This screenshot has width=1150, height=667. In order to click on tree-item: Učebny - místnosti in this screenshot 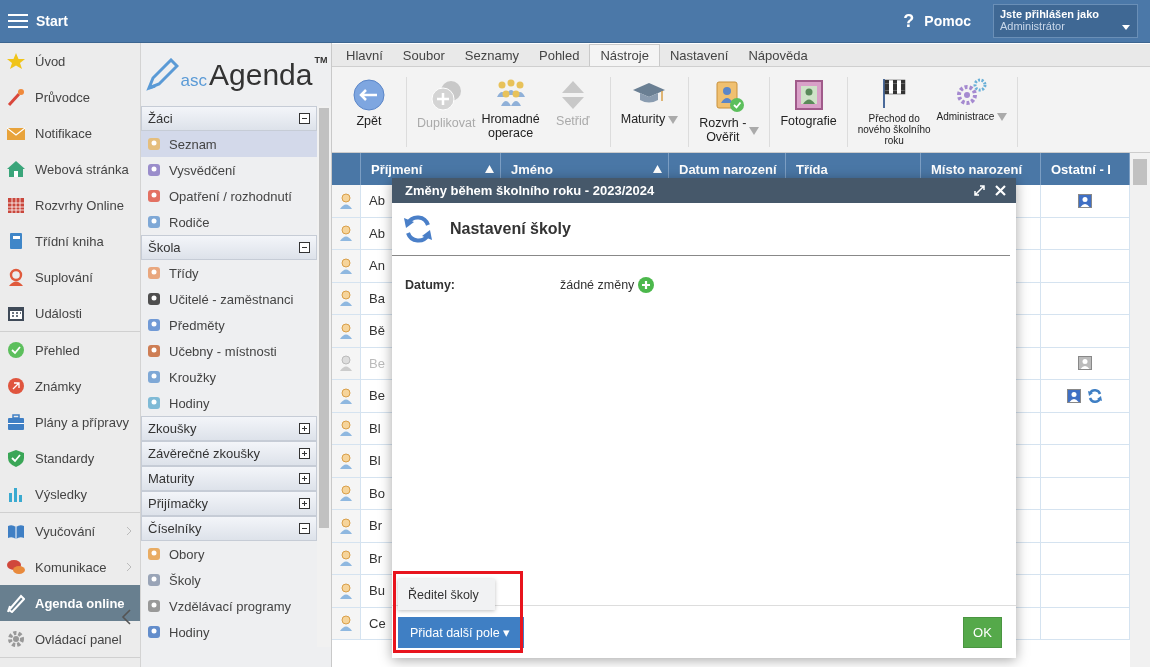, I will do `click(229, 351)`.